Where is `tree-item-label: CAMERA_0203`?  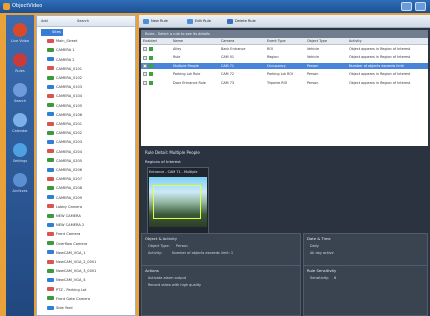
tree-item-label: CAMERA_0203 is located at coordinates (69, 142).